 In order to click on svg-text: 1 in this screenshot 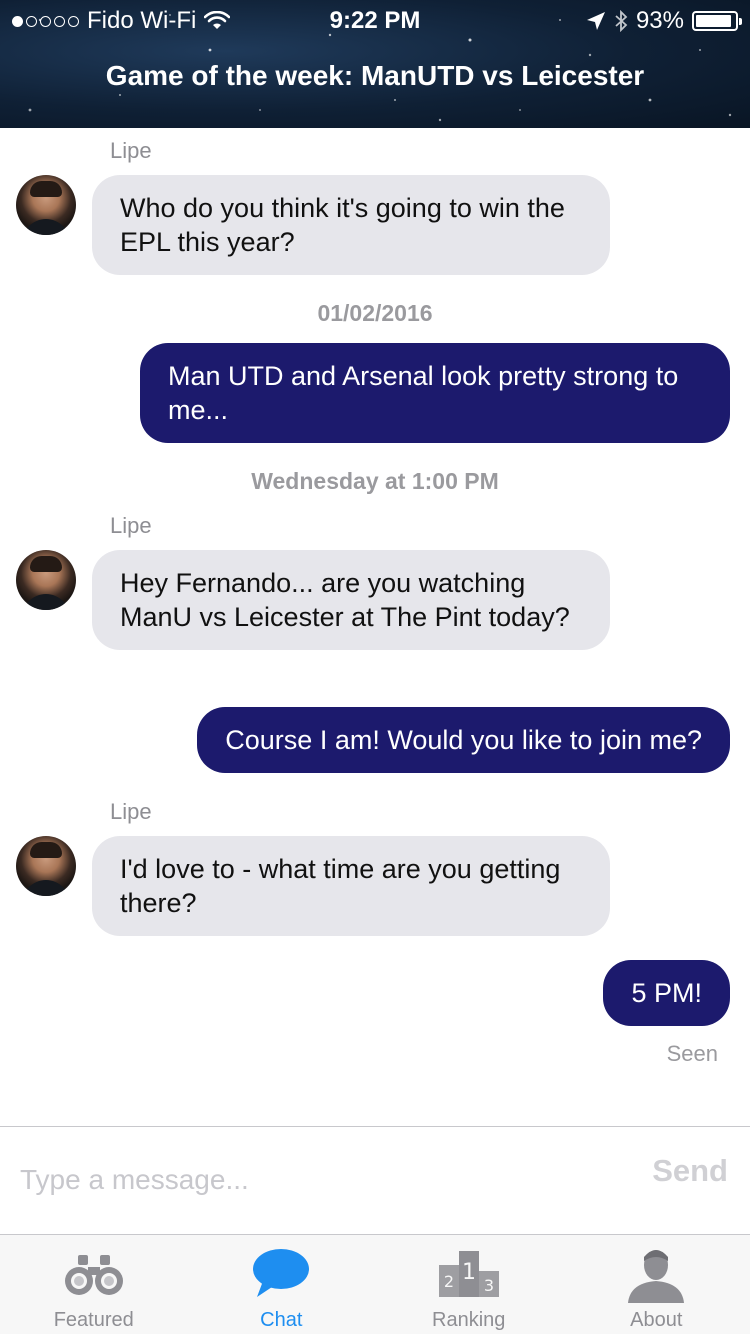, I will do `click(469, 1272)`.